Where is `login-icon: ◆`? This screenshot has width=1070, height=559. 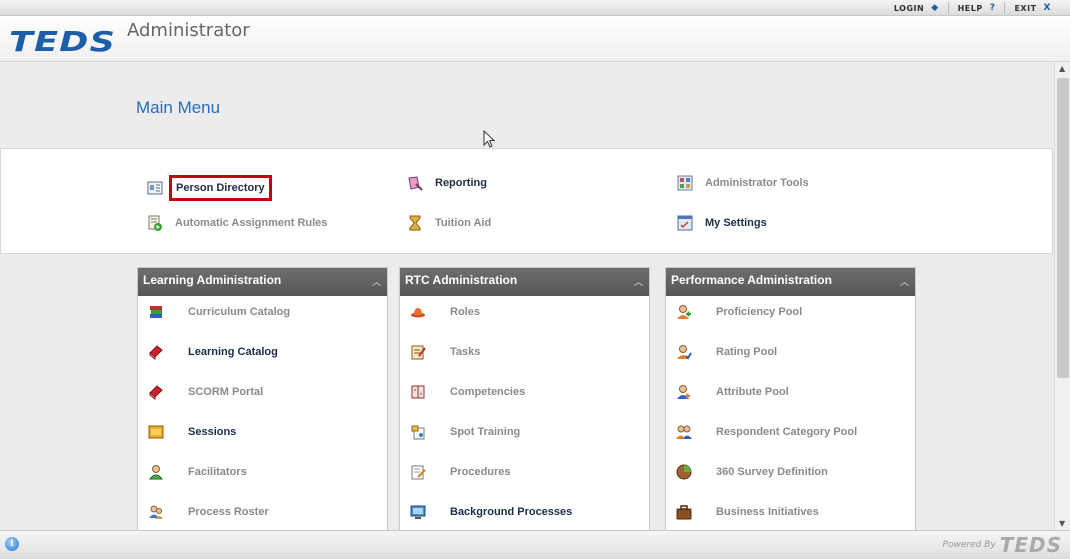 login-icon: ◆ is located at coordinates (935, 8).